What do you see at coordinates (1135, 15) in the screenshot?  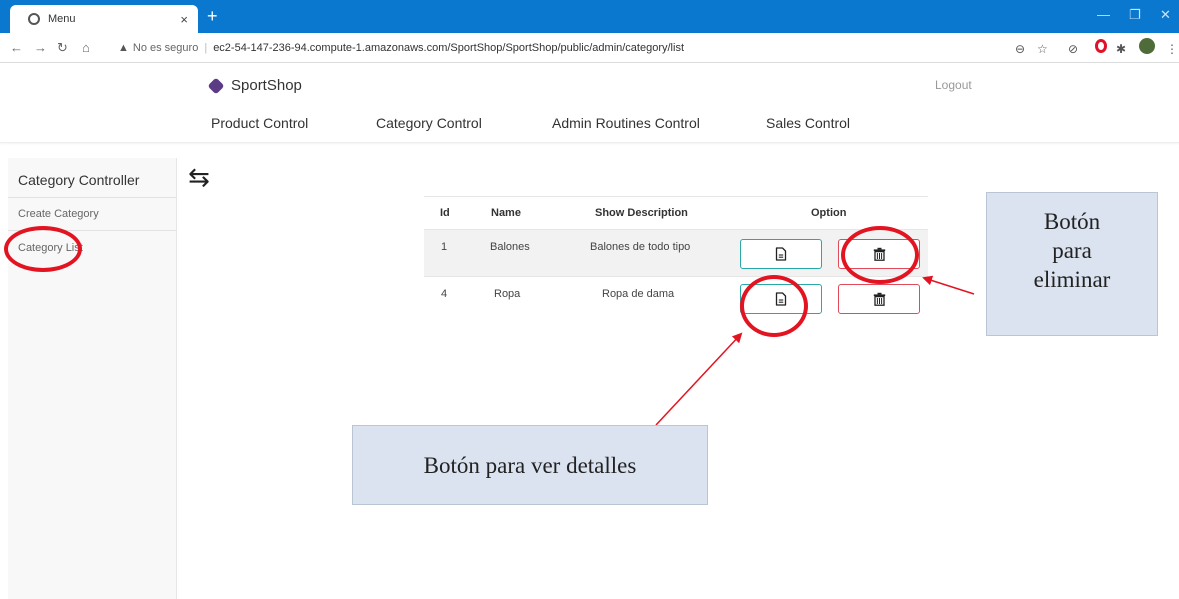 I see `maximize-icon: ❐` at bounding box center [1135, 15].